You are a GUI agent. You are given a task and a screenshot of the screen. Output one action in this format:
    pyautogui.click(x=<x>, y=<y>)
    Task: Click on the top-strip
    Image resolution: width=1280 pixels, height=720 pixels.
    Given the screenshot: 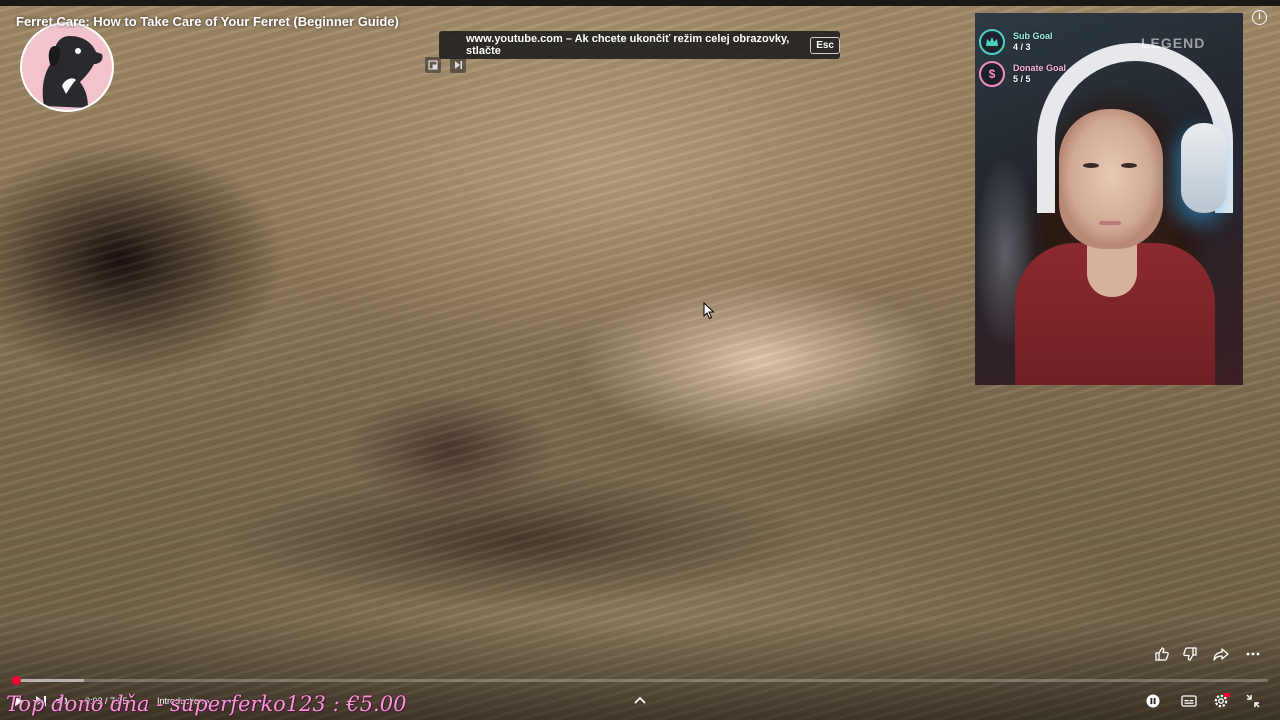 What is the action you would take?
    pyautogui.click(x=640, y=3)
    